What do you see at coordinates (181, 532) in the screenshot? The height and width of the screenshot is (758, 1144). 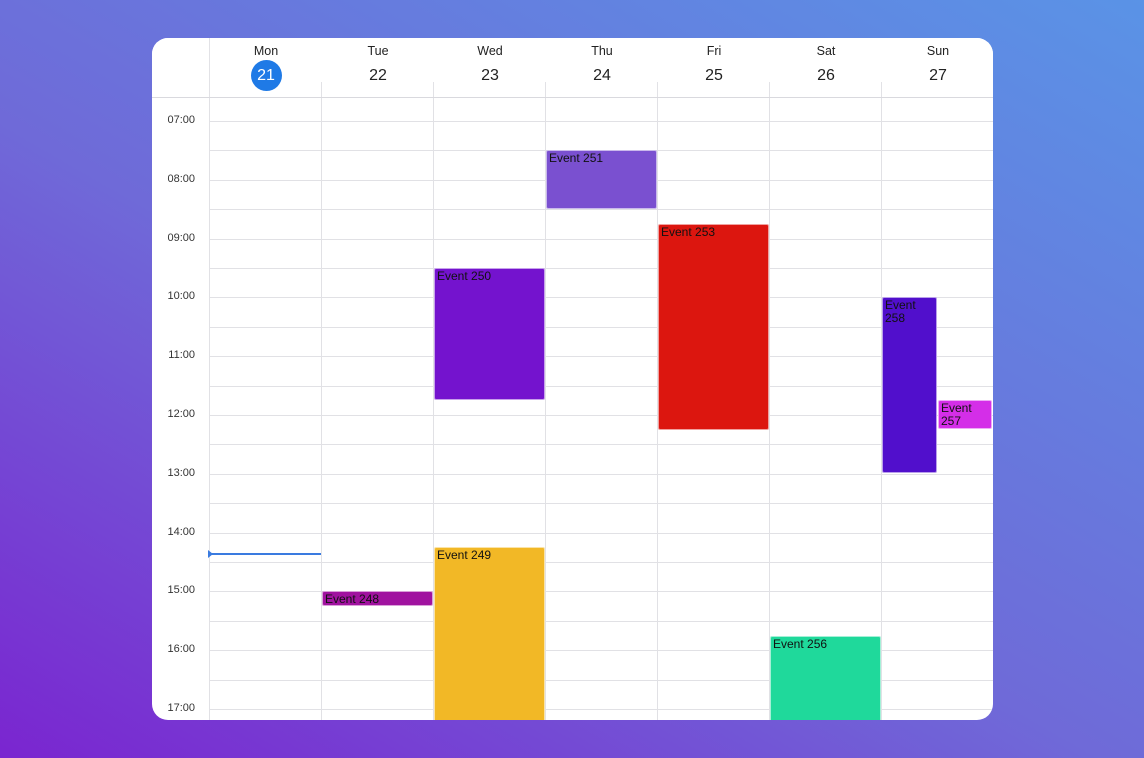 I see `time-label: 14:00` at bounding box center [181, 532].